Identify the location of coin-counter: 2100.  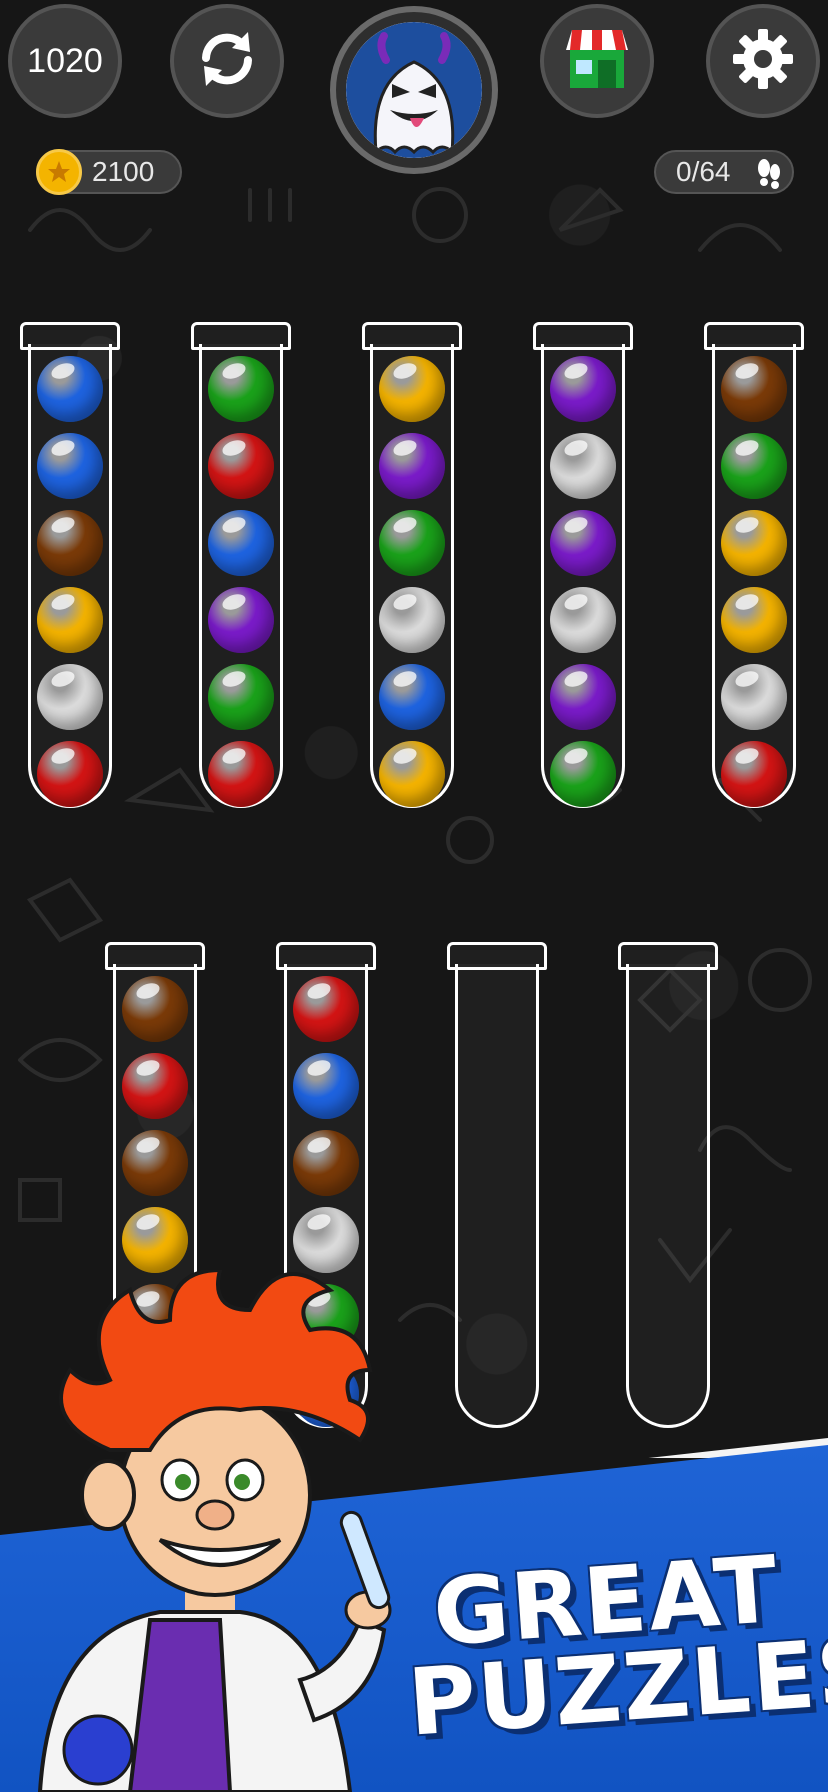
(109, 172).